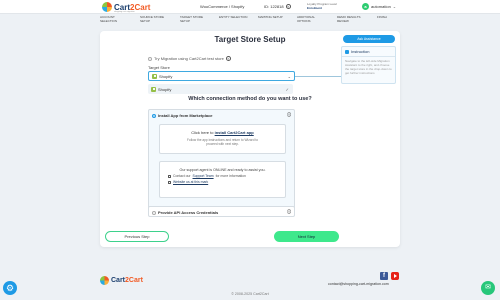 The width and height of the screenshot is (500, 300). I want to click on target-store-select: Shopify ⌄, so click(221, 76).